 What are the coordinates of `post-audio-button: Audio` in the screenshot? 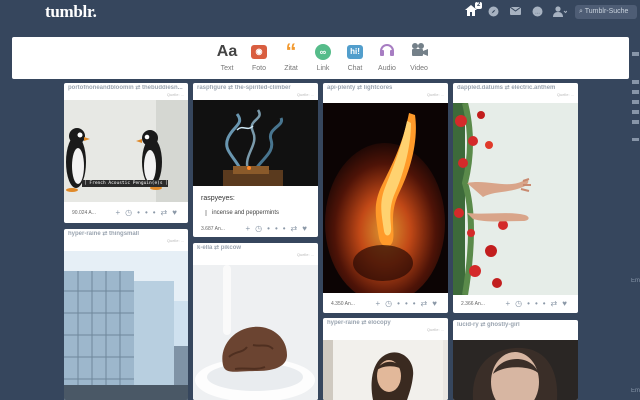 It's located at (387, 57).